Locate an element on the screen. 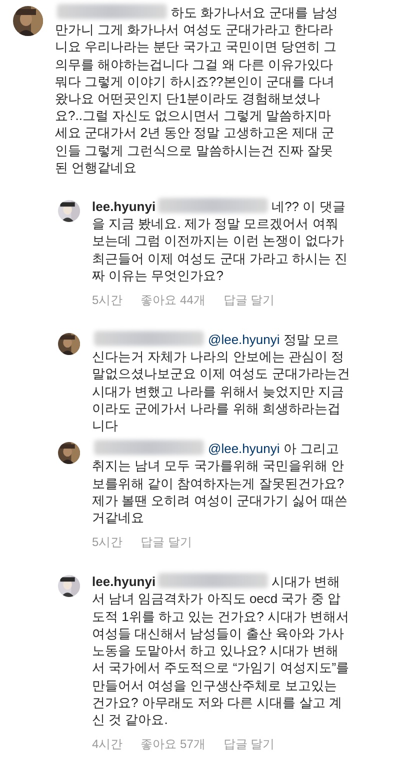  comment-text: @lee.hyunyi 정말 모르신다는거 자체가 나라의 안보에는 관심이 정말없으셨나보군요 이제 여성도 군대가라는건 시대가 변했고 나라를 위해서 늦었지만 지금 이라도 군에가서 나라를 위해 희생하라는겁니다 is located at coordinates (221, 382).